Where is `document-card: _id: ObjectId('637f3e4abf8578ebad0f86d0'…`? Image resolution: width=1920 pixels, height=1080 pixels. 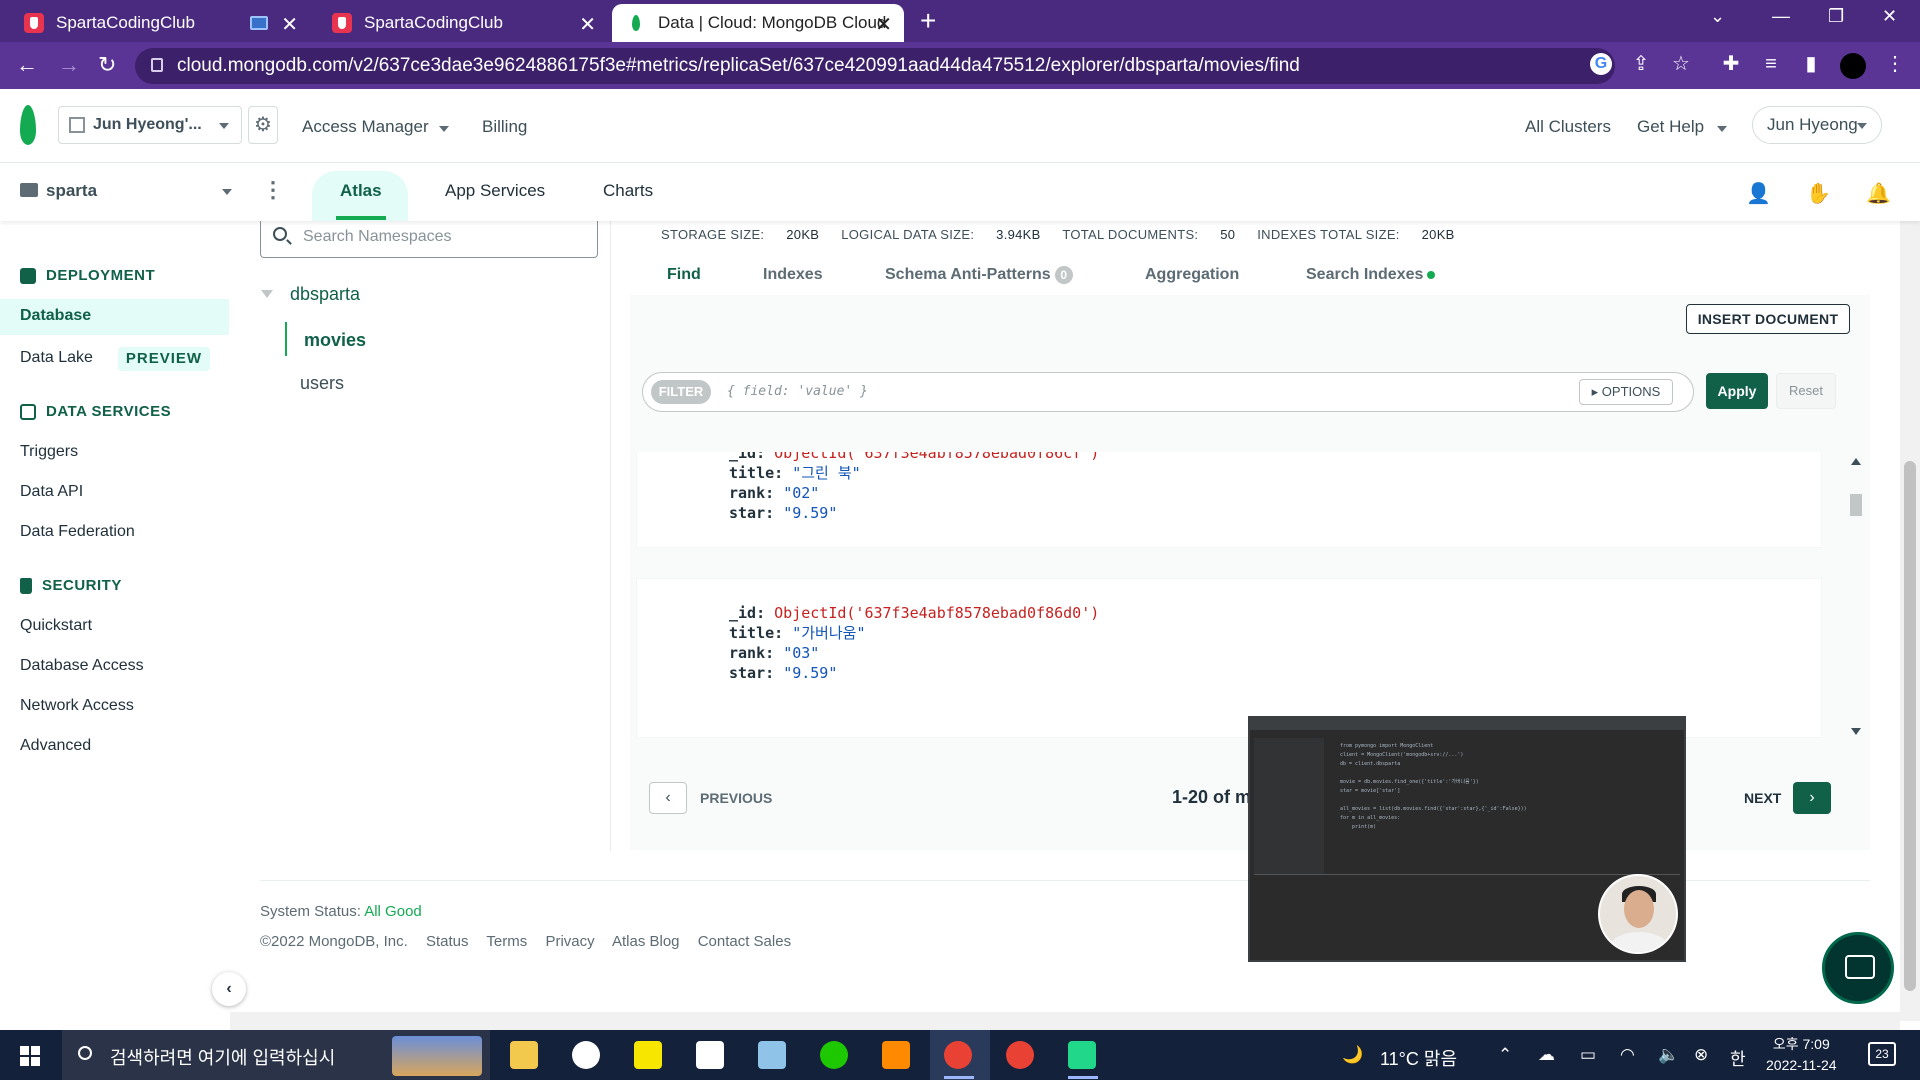
document-card: _id: ObjectId('637f3e4abf8578ebad0f86d0'… is located at coordinates (1229, 658).